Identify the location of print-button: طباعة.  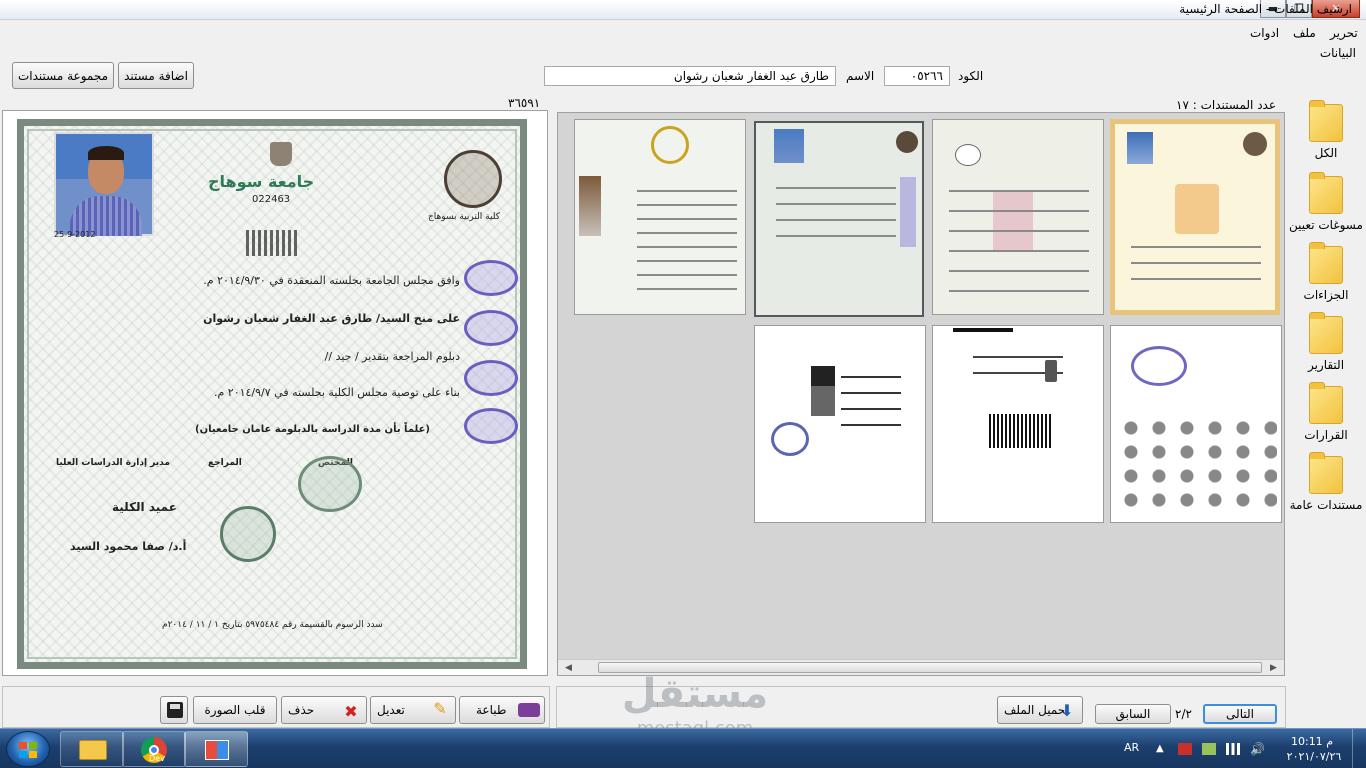
(502, 710).